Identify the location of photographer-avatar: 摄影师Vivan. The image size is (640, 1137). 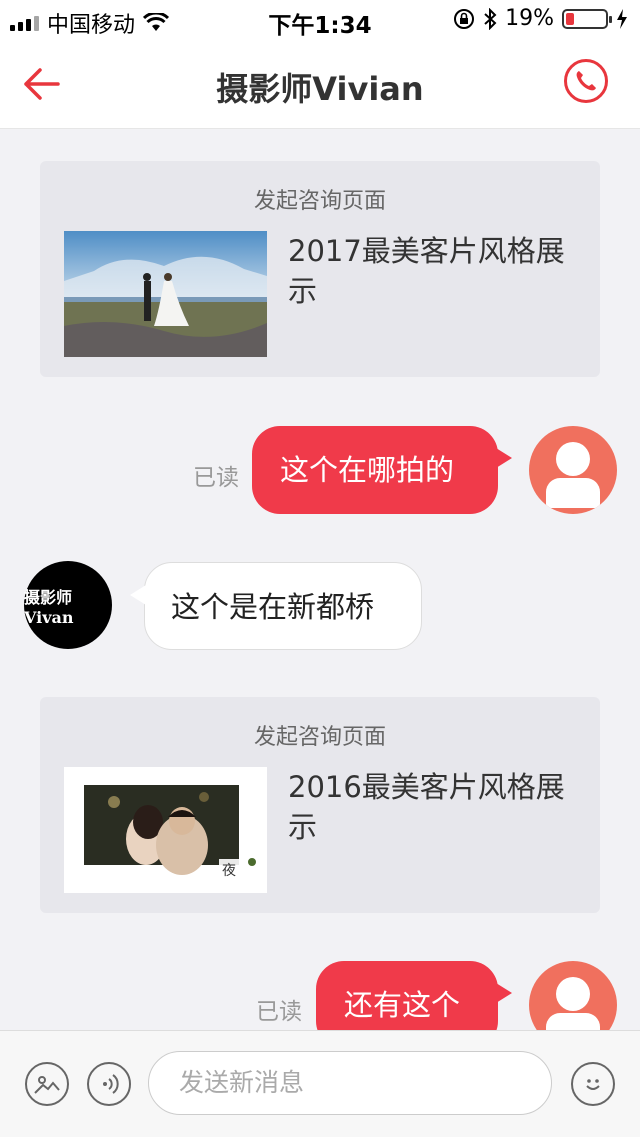
(68, 605).